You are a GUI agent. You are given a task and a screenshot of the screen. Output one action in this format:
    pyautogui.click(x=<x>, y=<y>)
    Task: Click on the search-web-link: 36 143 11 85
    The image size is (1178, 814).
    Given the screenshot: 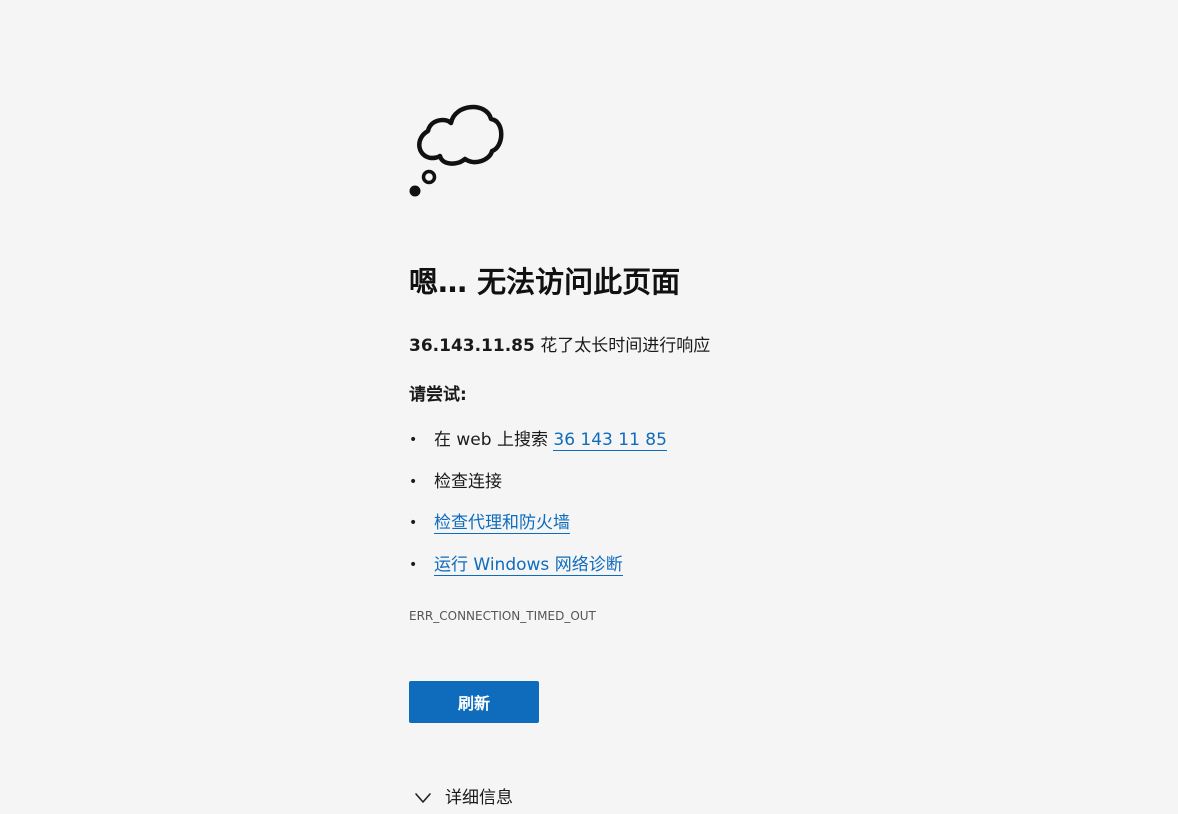 What is the action you would take?
    pyautogui.click(x=610, y=440)
    